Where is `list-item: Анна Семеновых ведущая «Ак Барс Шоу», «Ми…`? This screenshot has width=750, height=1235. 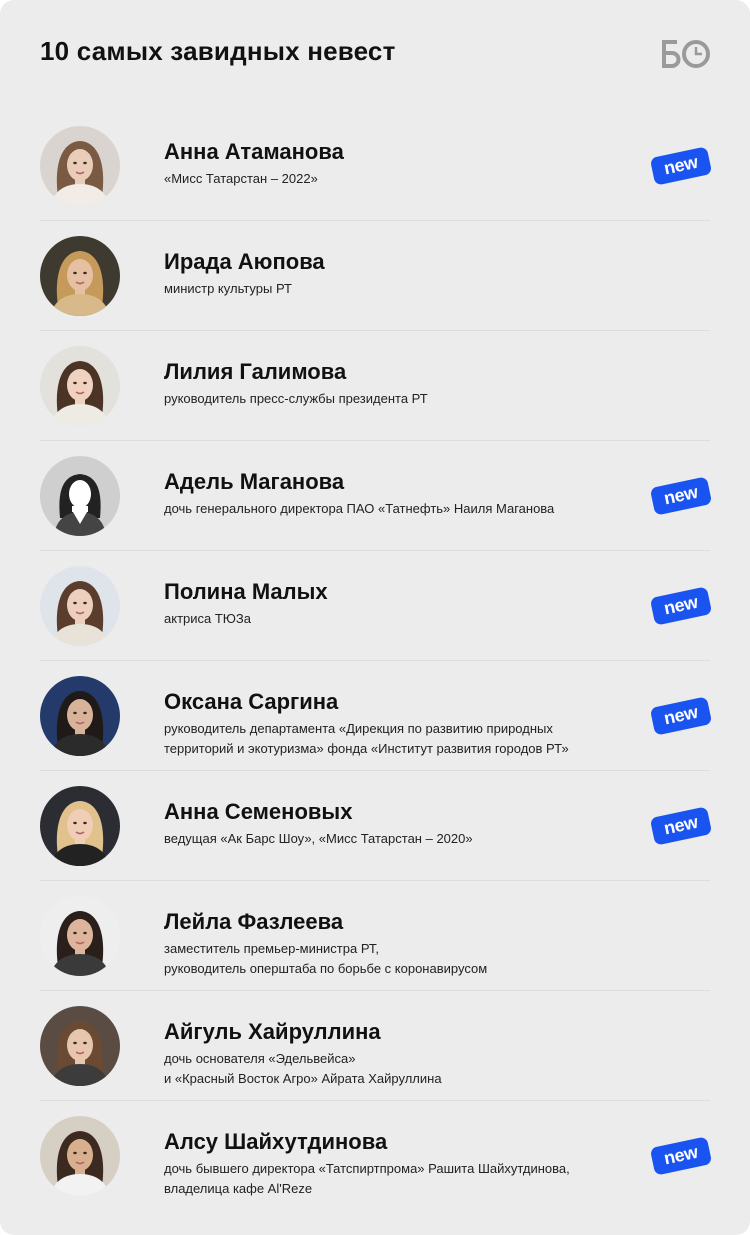 list-item: Анна Семеновых ведущая «Ак Барс Шоу», «Ми… is located at coordinates (376, 826).